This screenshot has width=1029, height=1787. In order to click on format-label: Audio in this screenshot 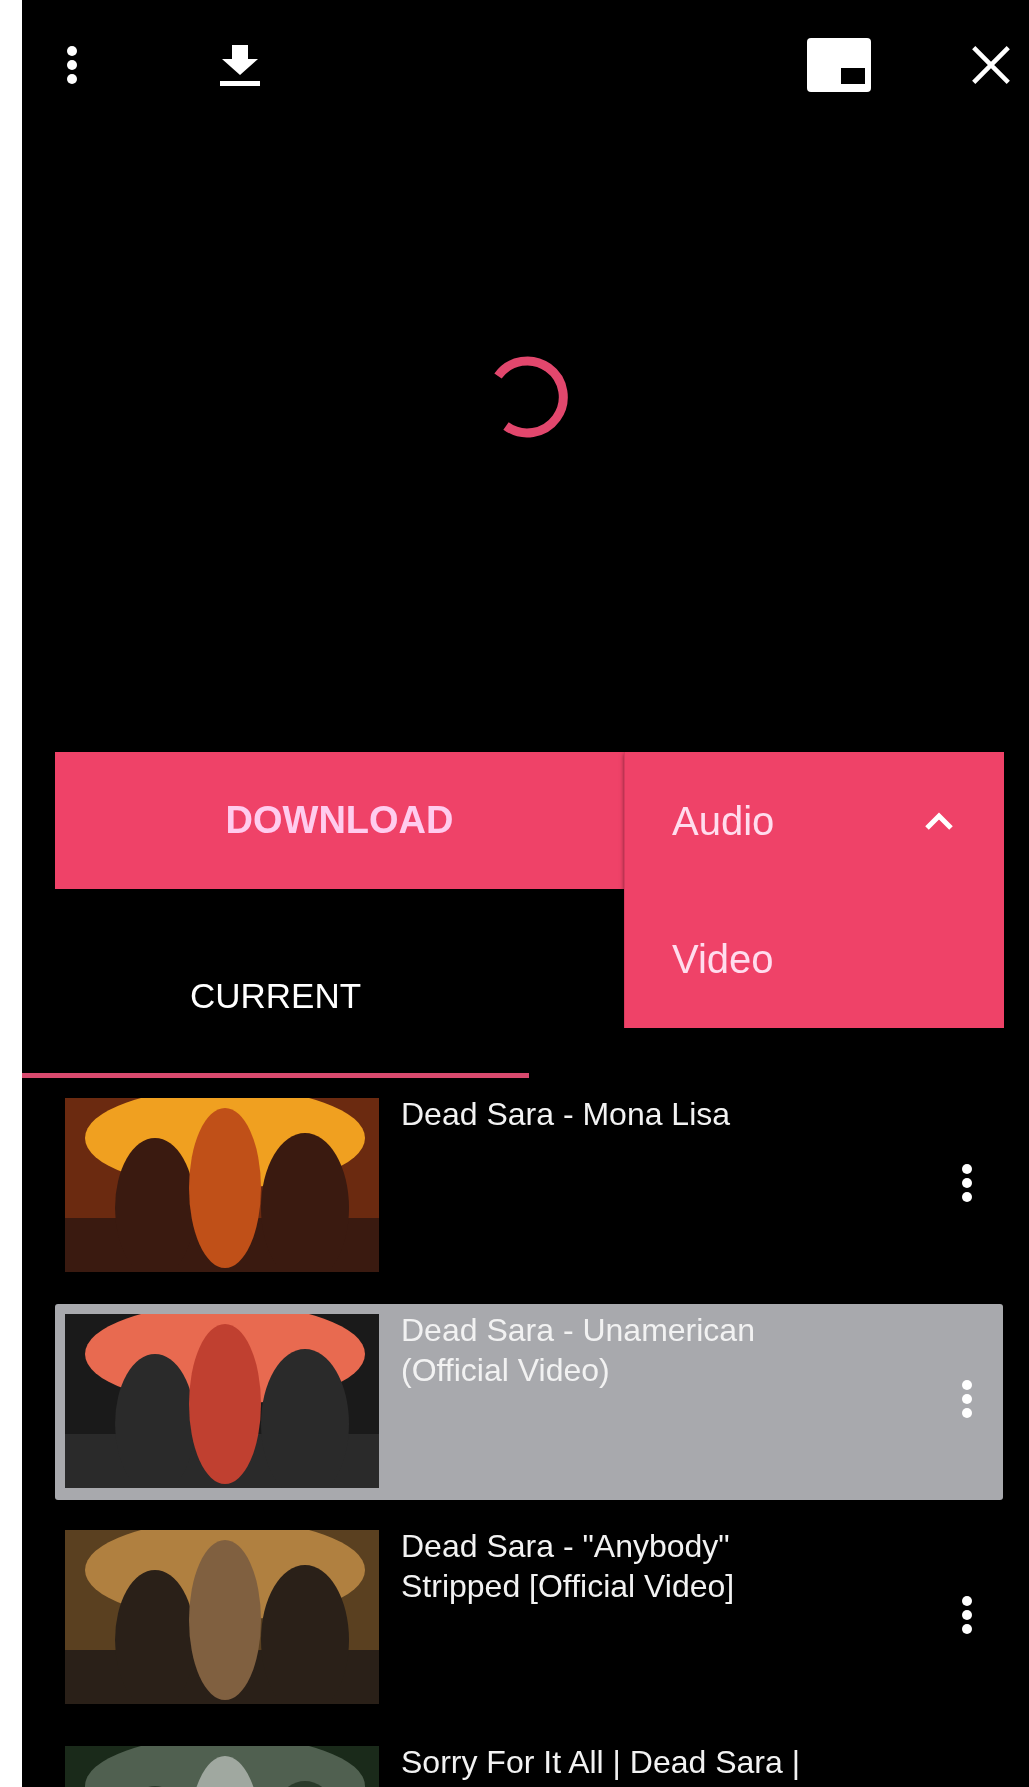, I will do `click(723, 821)`.